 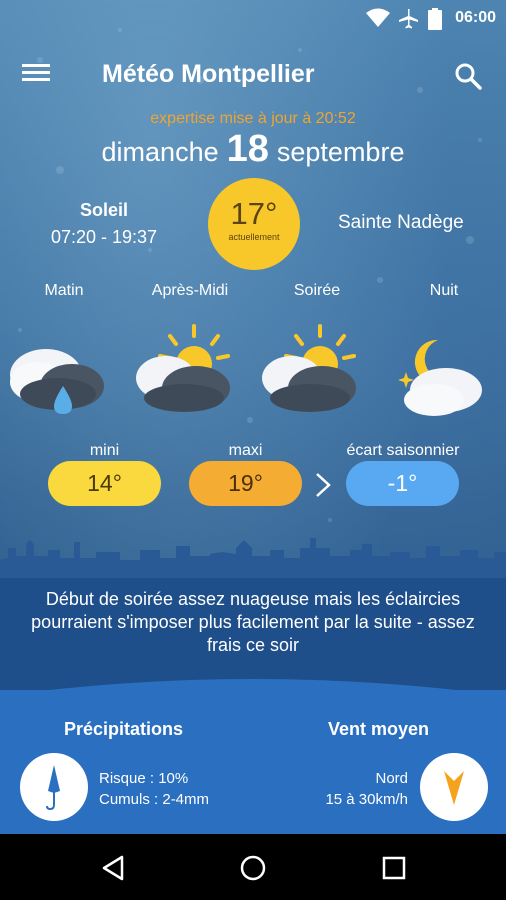 What do you see at coordinates (54, 787) in the screenshot?
I see `closed-umbrella-icon` at bounding box center [54, 787].